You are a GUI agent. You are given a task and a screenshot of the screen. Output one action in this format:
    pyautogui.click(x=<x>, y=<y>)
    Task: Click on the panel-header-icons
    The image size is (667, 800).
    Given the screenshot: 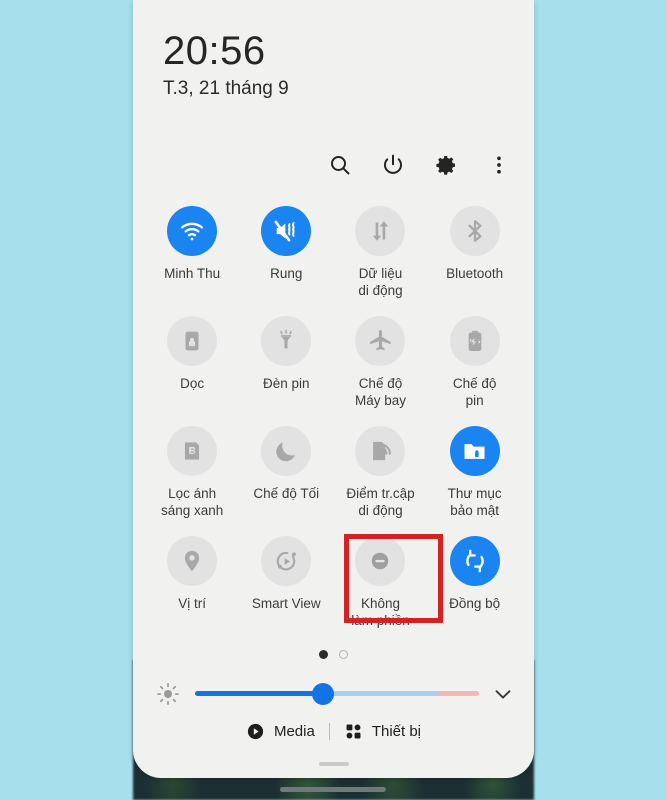 What is the action you would take?
    pyautogui.click(x=419, y=165)
    